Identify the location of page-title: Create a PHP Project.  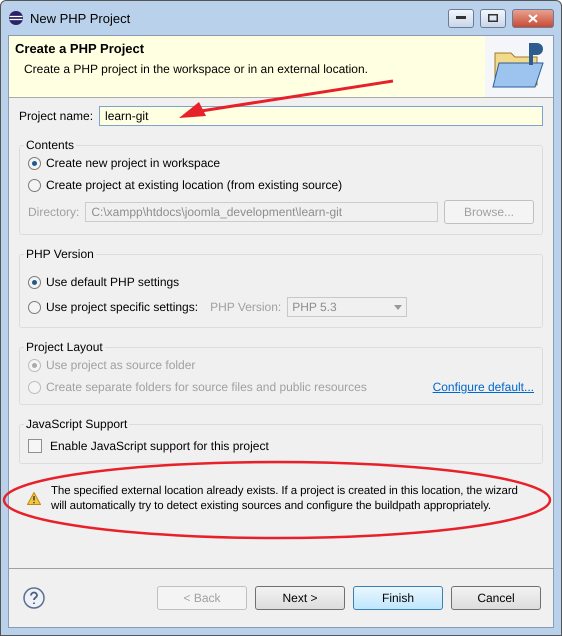
(80, 48).